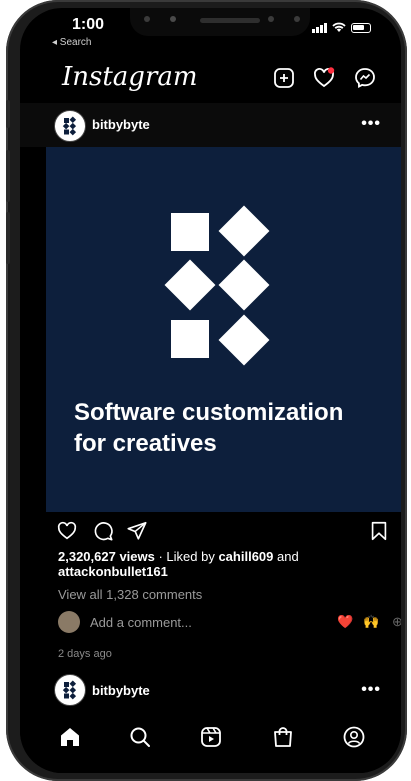 The image size is (411, 781). I want to click on signal-icon, so click(319, 28).